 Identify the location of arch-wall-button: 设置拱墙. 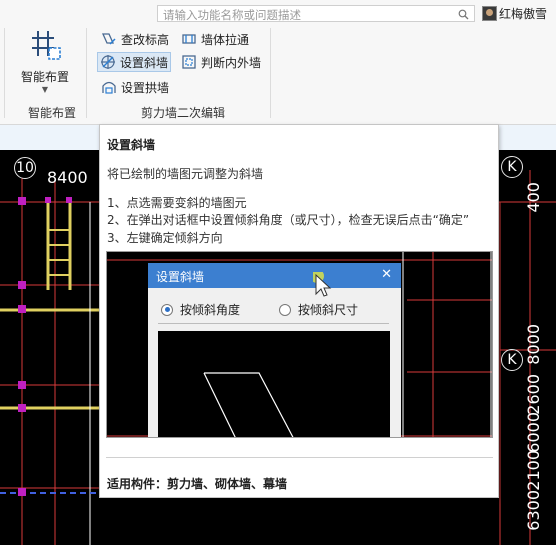
(135, 87).